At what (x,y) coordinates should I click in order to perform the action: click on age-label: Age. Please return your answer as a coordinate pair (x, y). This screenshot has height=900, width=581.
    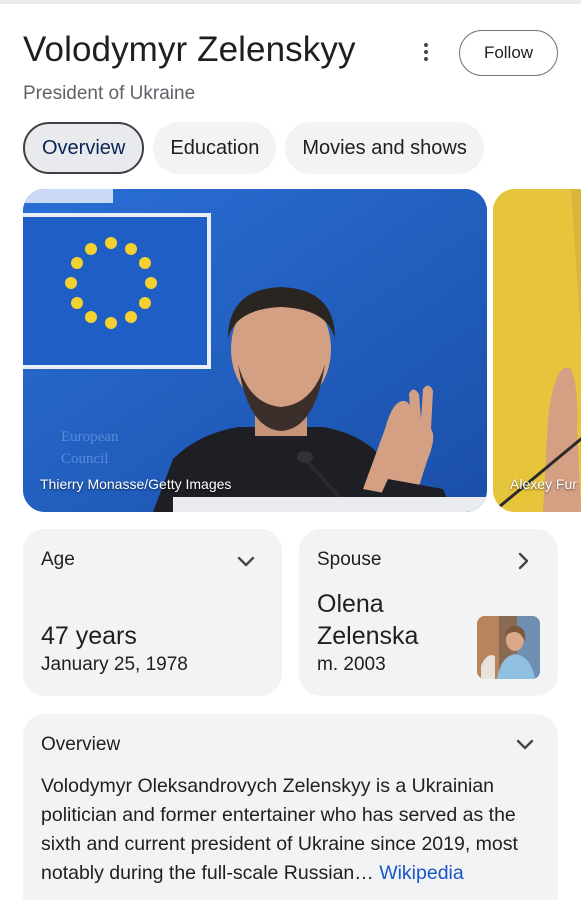
    Looking at the image, I should click on (58, 559).